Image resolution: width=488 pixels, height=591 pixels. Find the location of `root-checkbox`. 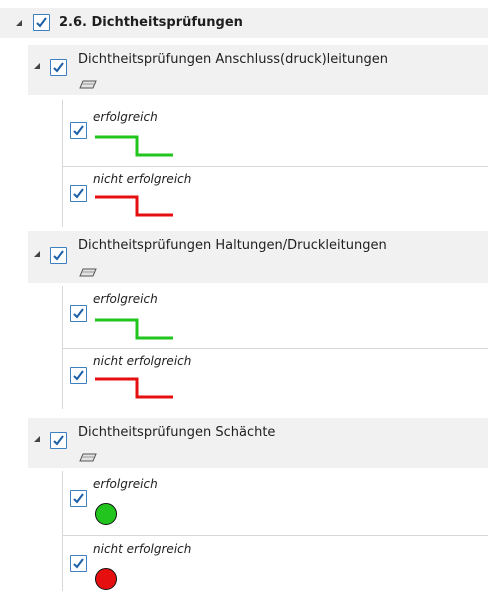

root-checkbox is located at coordinates (41, 22).